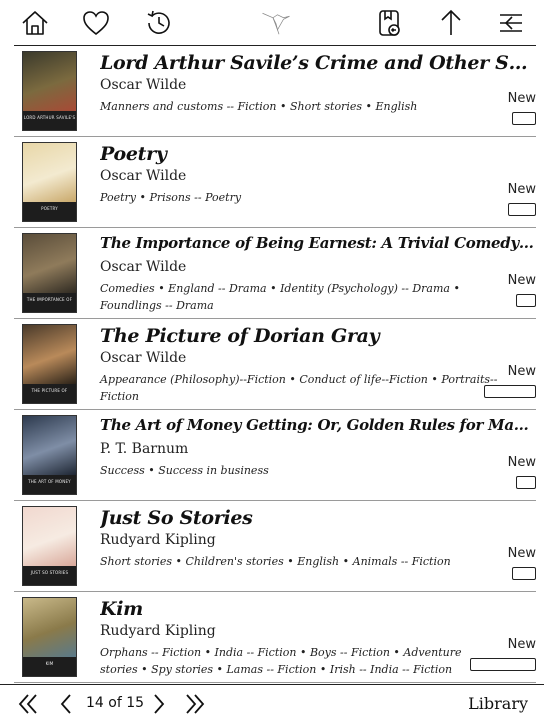 Image resolution: width=544 pixels, height=721 pixels. I want to click on next-page-icon, so click(159, 704).